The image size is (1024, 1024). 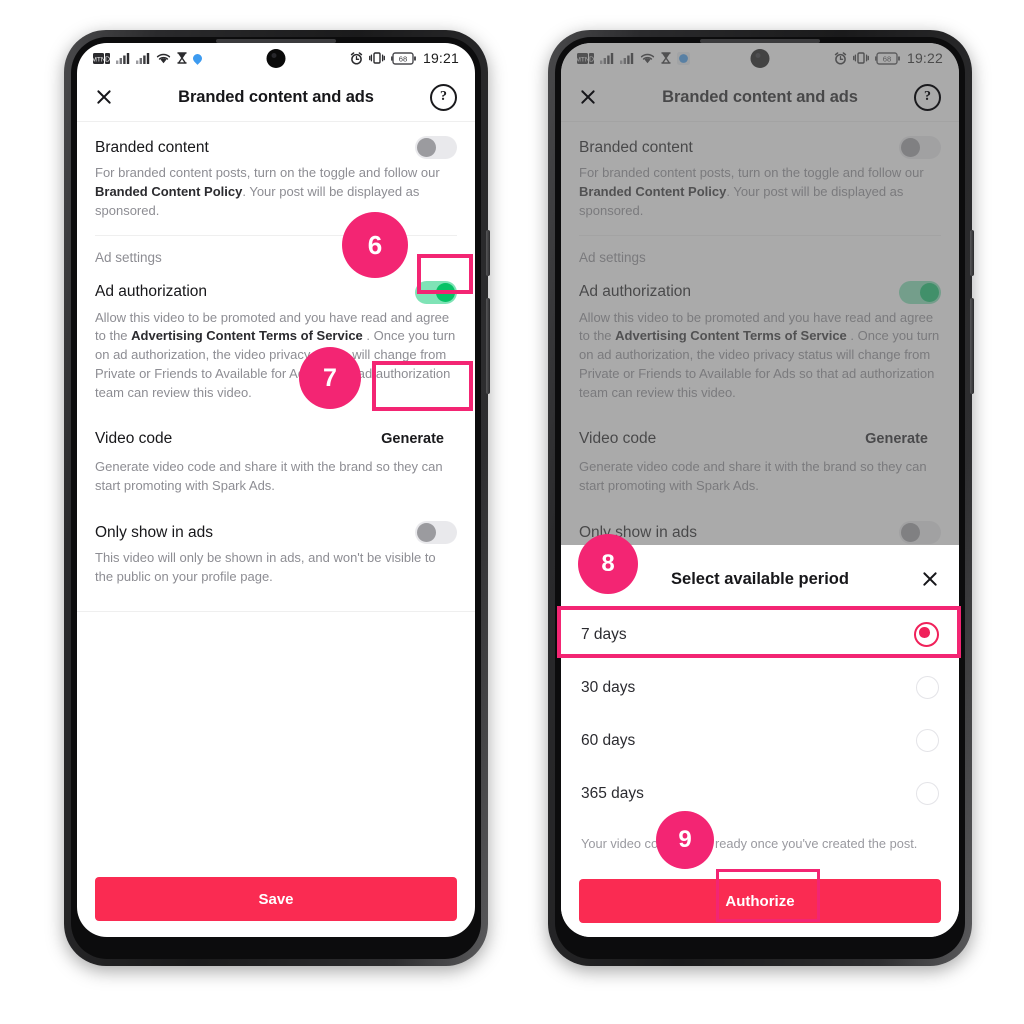 What do you see at coordinates (151, 292) in the screenshot?
I see `ad-authorization-label: Ad authorization` at bounding box center [151, 292].